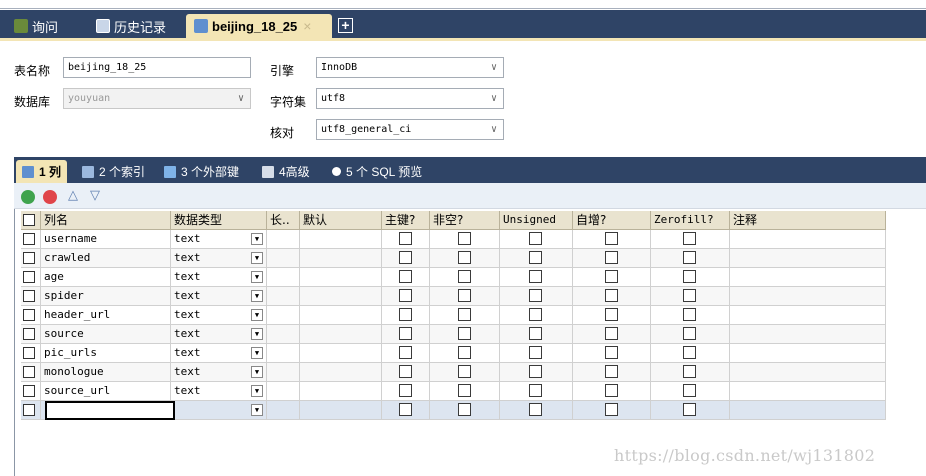 The height and width of the screenshot is (476, 926). I want to click on add-field-icon, so click(28, 197).